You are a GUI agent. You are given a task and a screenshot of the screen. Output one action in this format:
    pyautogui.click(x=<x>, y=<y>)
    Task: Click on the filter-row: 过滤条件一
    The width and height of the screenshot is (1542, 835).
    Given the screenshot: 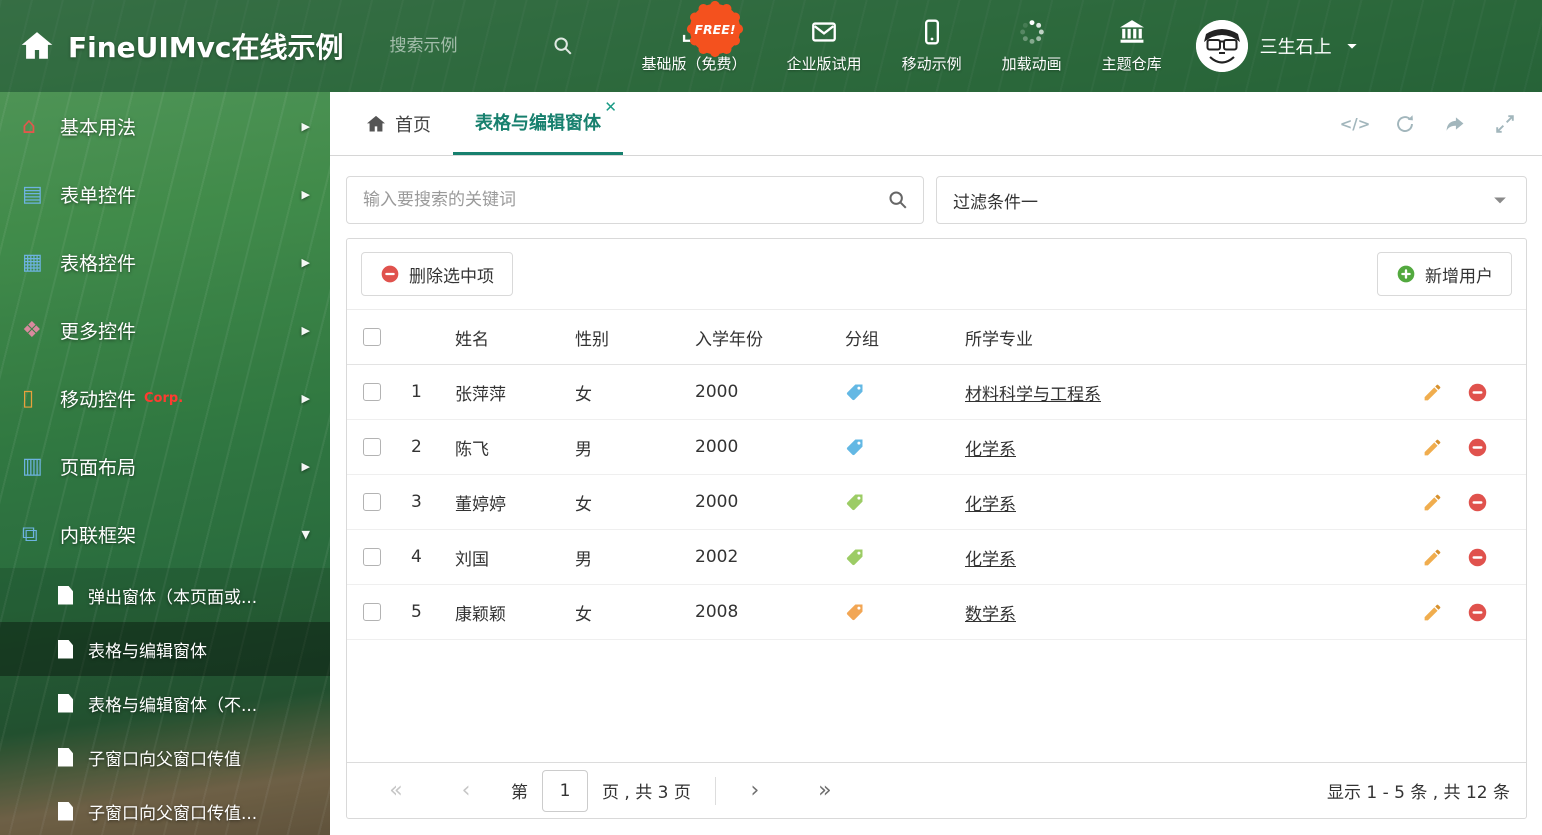 What is the action you would take?
    pyautogui.click(x=936, y=200)
    